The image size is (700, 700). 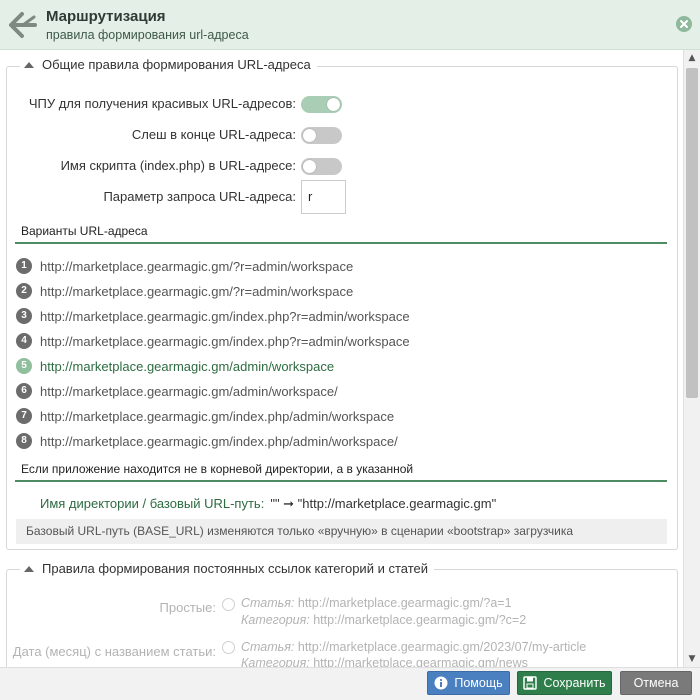 I want to click on url-variant-number: 1, so click(x=24, y=266).